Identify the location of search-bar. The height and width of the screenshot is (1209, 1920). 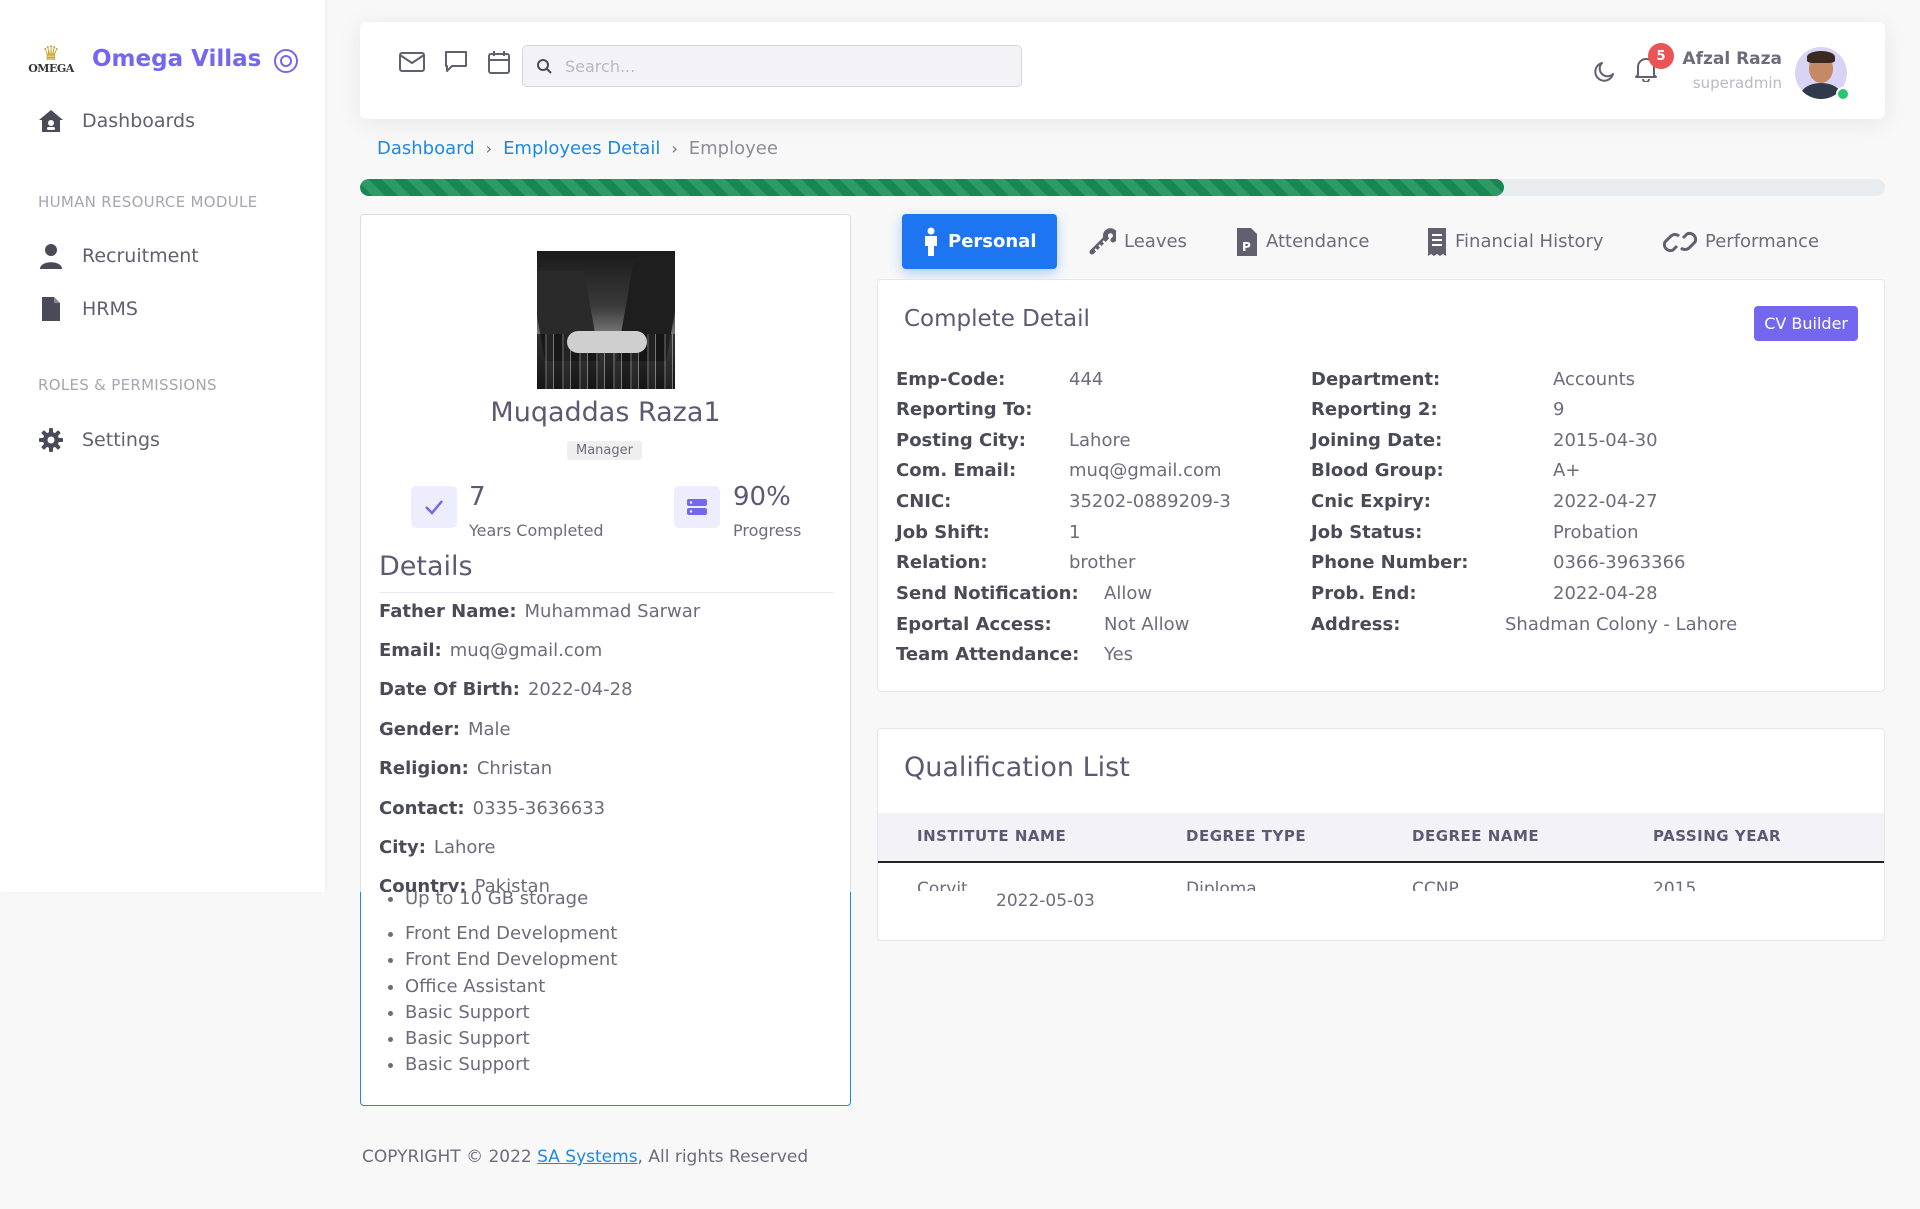
(772, 66).